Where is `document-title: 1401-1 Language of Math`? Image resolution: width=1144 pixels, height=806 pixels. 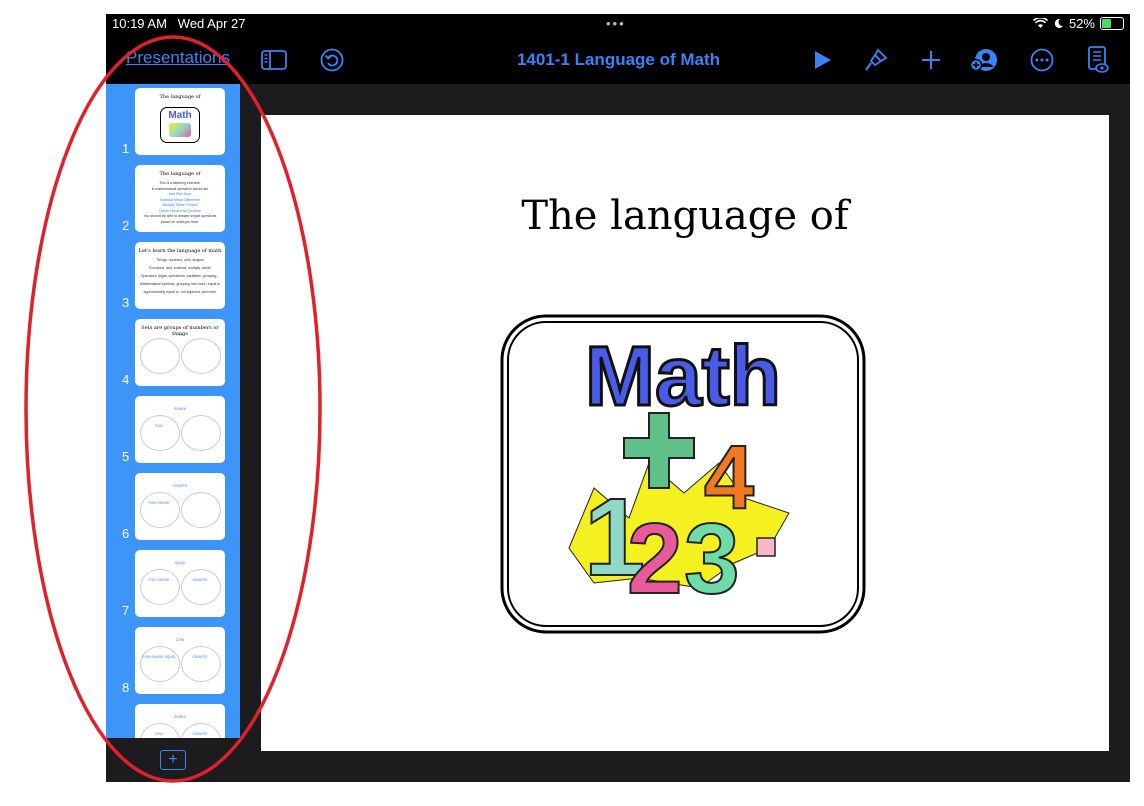 document-title: 1401-1 Language of Math is located at coordinates (618, 60).